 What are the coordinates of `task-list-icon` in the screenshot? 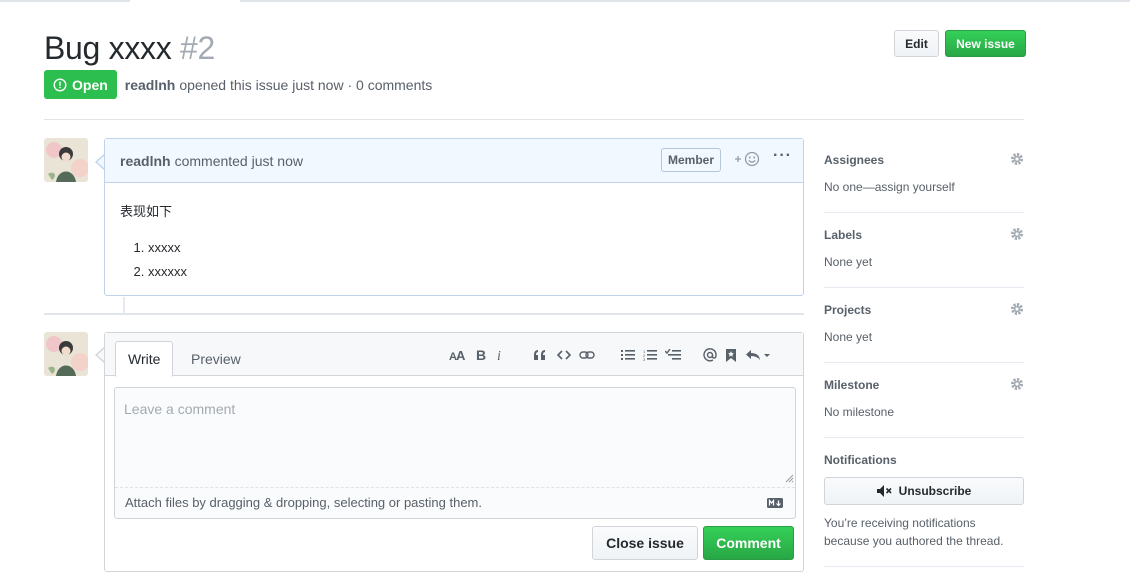 It's located at (673, 355).